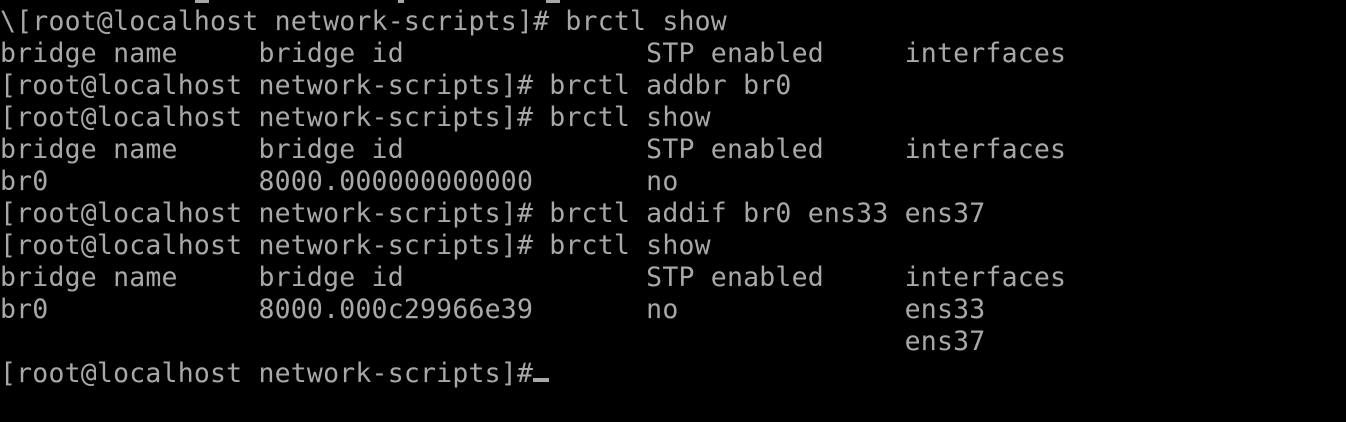 Image resolution: width=1346 pixels, height=422 pixels. What do you see at coordinates (673, 374) in the screenshot?
I see `terminal-prompt-line: [root@localhost network-scripts]#` at bounding box center [673, 374].